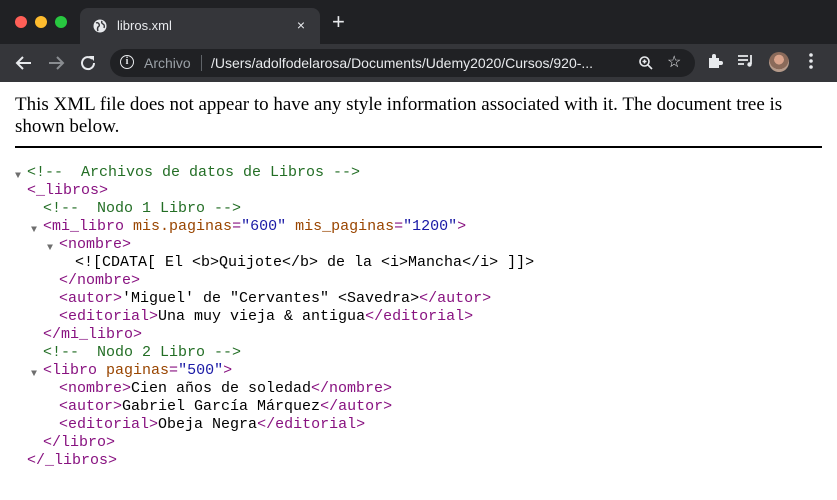 The width and height of the screenshot is (837, 500). What do you see at coordinates (715, 61) in the screenshot?
I see `extensions-icon` at bounding box center [715, 61].